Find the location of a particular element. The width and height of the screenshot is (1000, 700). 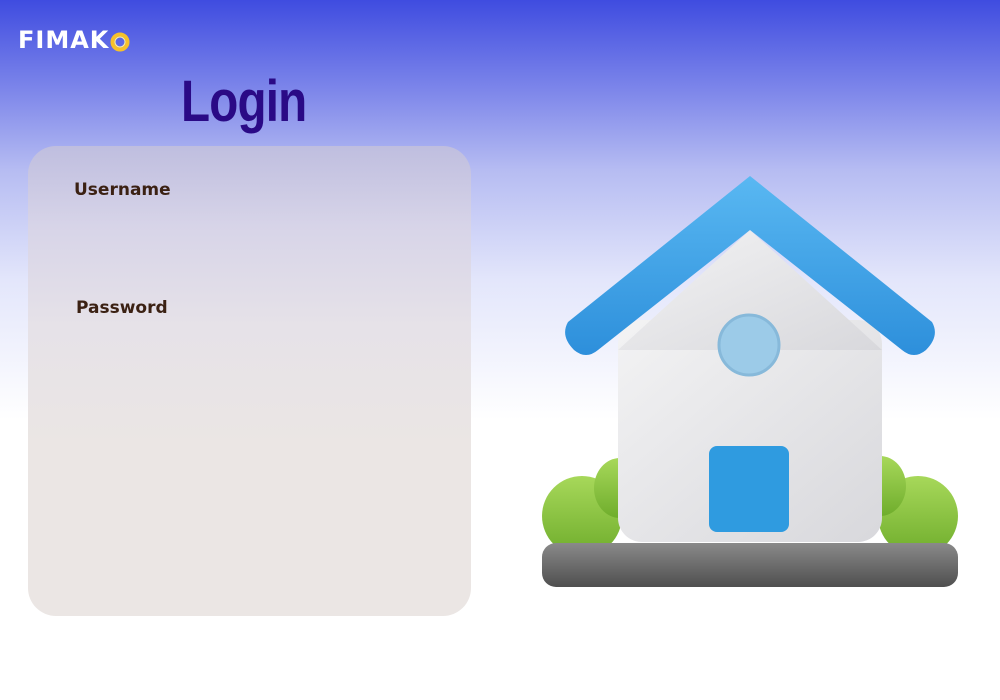

house-door is located at coordinates (749, 489).